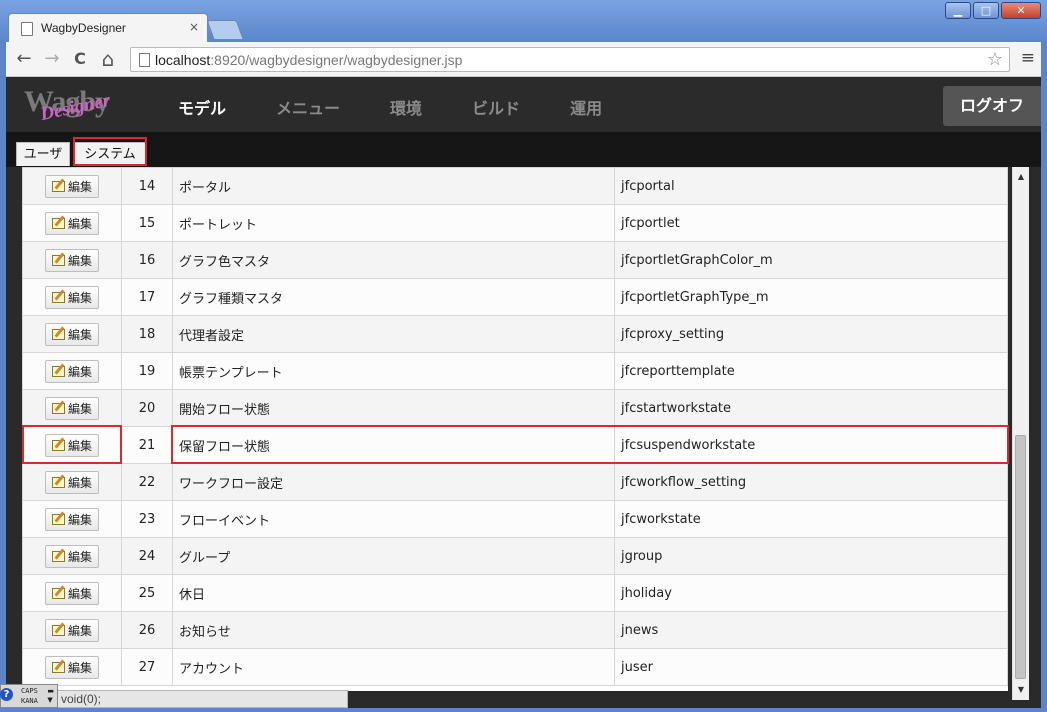 The height and width of the screenshot is (712, 1047). Describe the element at coordinates (992, 106) in the screenshot. I see `logoff-button: ログオフ` at that location.